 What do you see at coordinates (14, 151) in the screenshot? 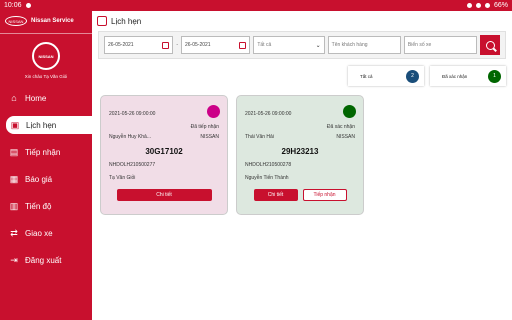
I see `document-icon: ▤` at bounding box center [14, 151].